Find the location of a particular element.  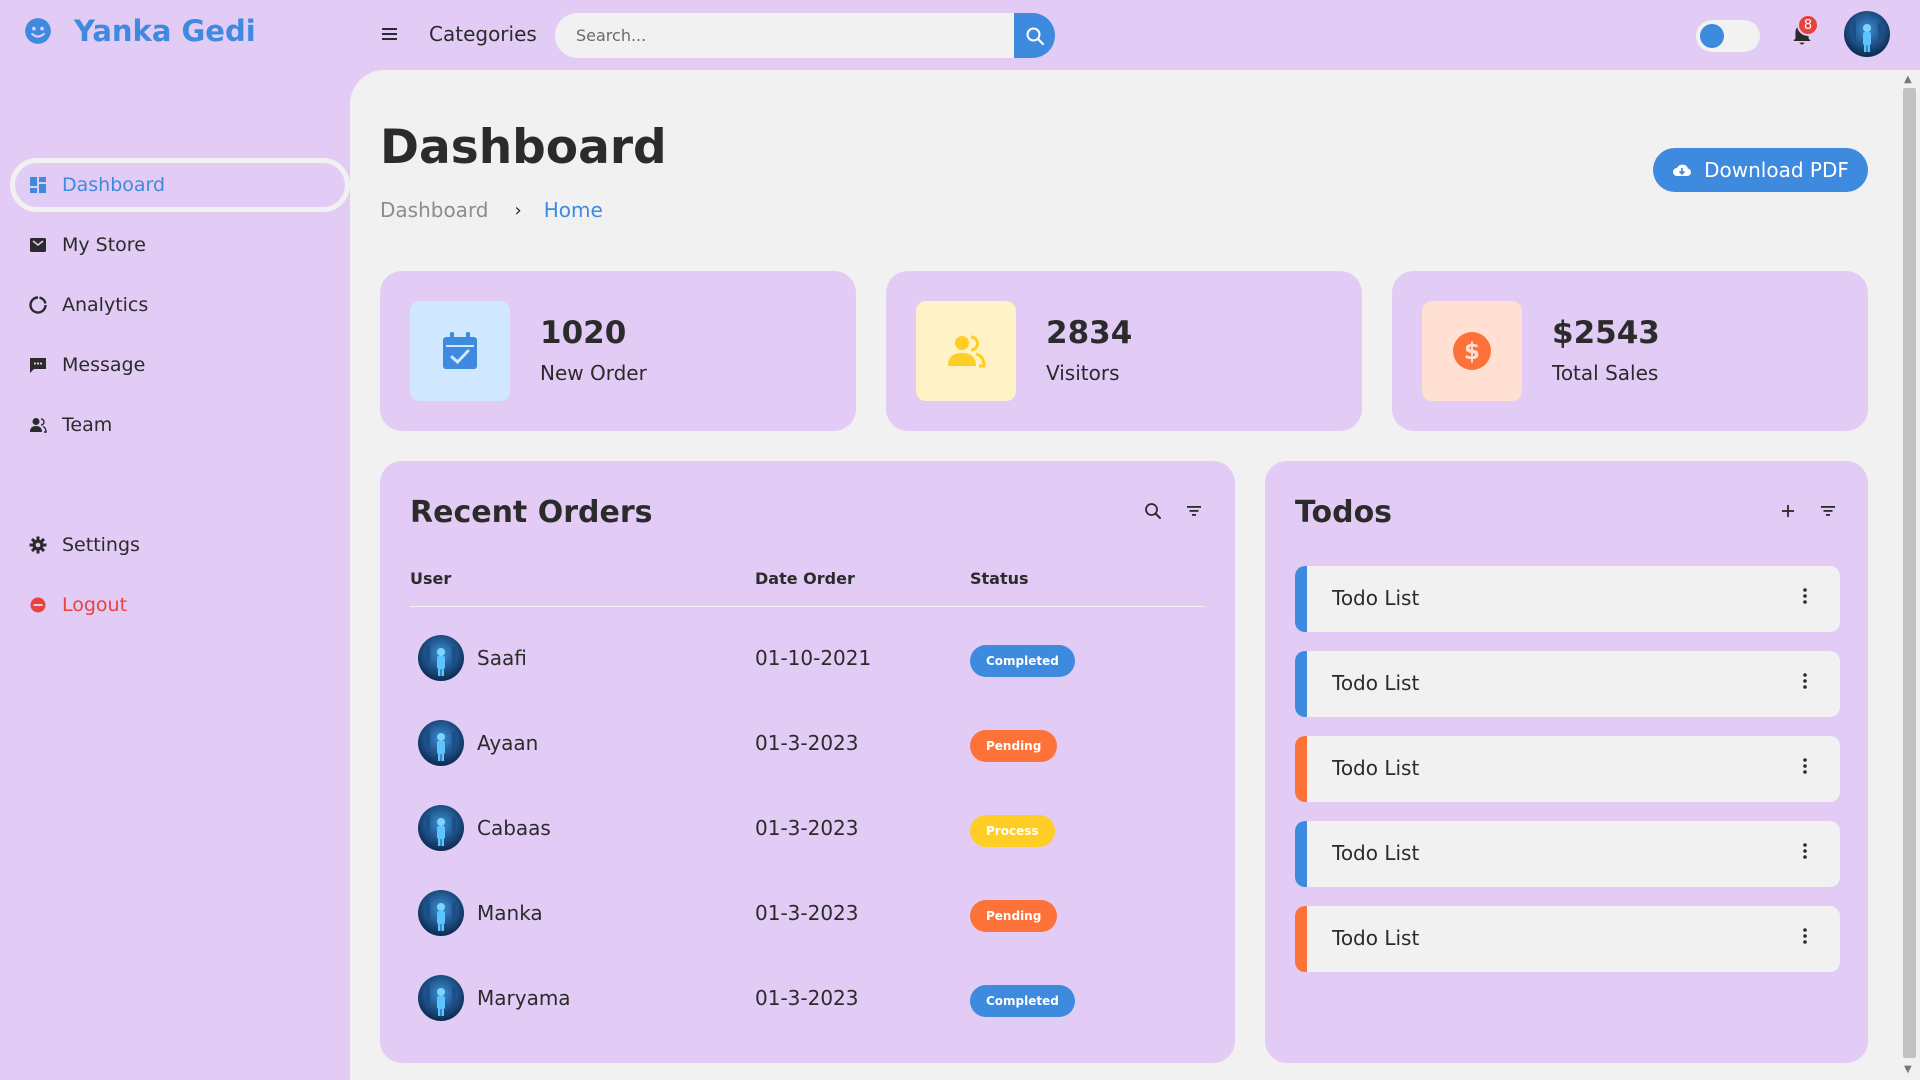

brand-name: Yanka Gedi is located at coordinates (165, 31).